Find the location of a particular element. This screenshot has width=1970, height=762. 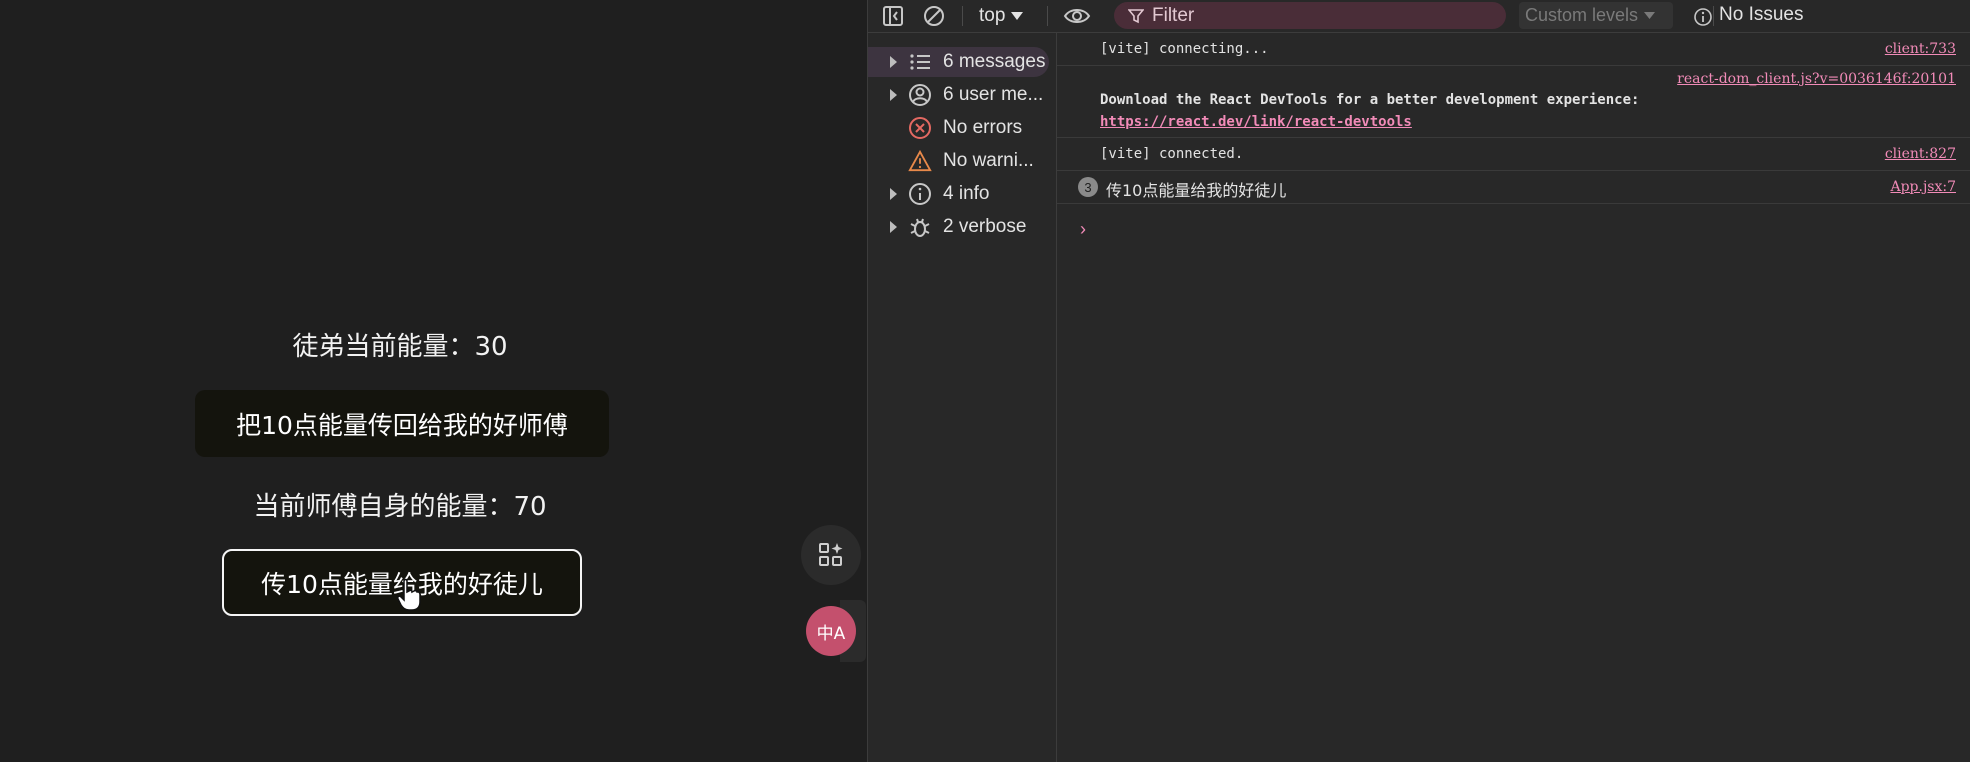

context-label: top is located at coordinates (992, 15).